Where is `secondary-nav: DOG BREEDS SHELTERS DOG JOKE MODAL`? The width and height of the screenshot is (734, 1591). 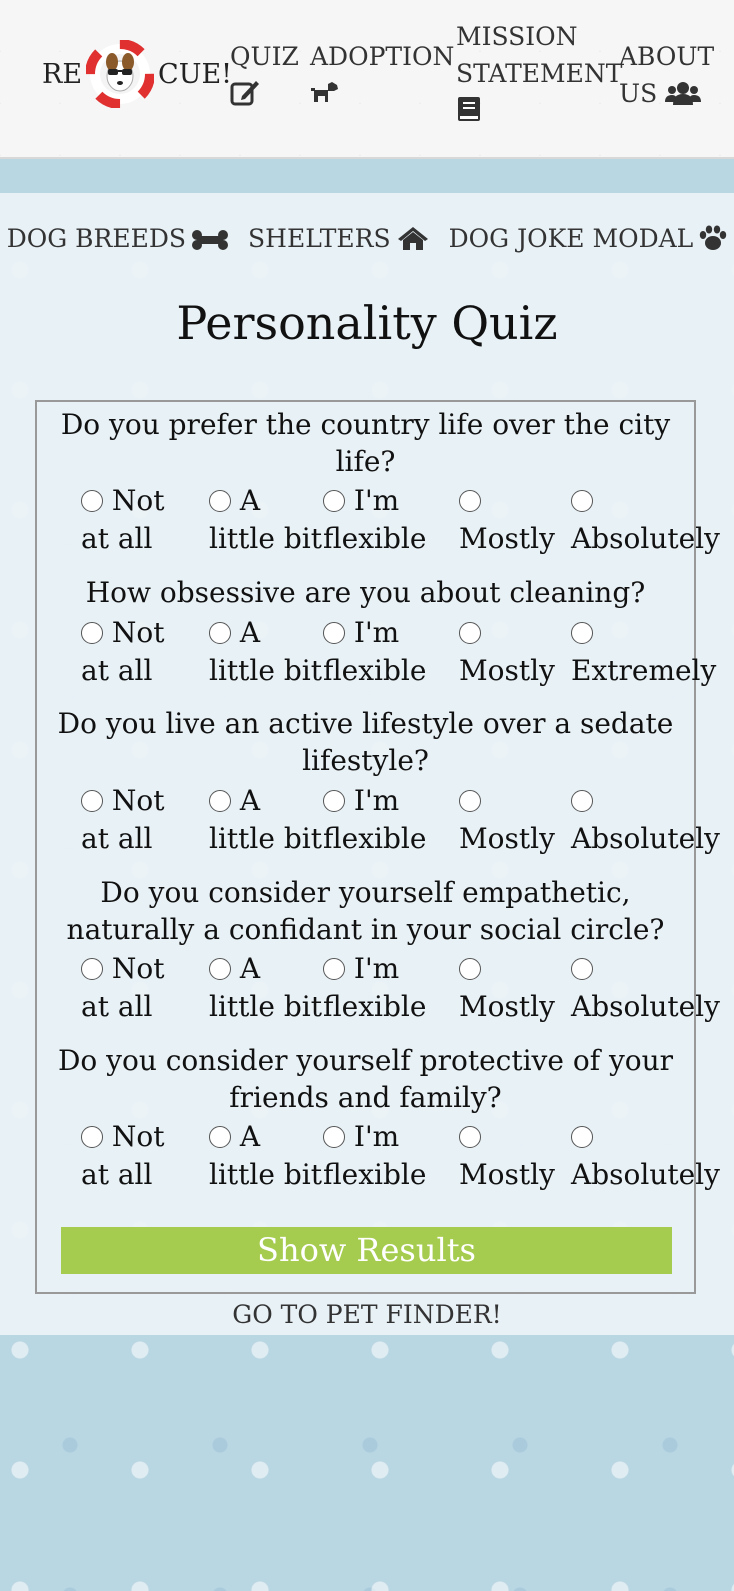
secondary-nav: DOG BREEDS SHELTERS DOG JOKE MODAL is located at coordinates (367, 238).